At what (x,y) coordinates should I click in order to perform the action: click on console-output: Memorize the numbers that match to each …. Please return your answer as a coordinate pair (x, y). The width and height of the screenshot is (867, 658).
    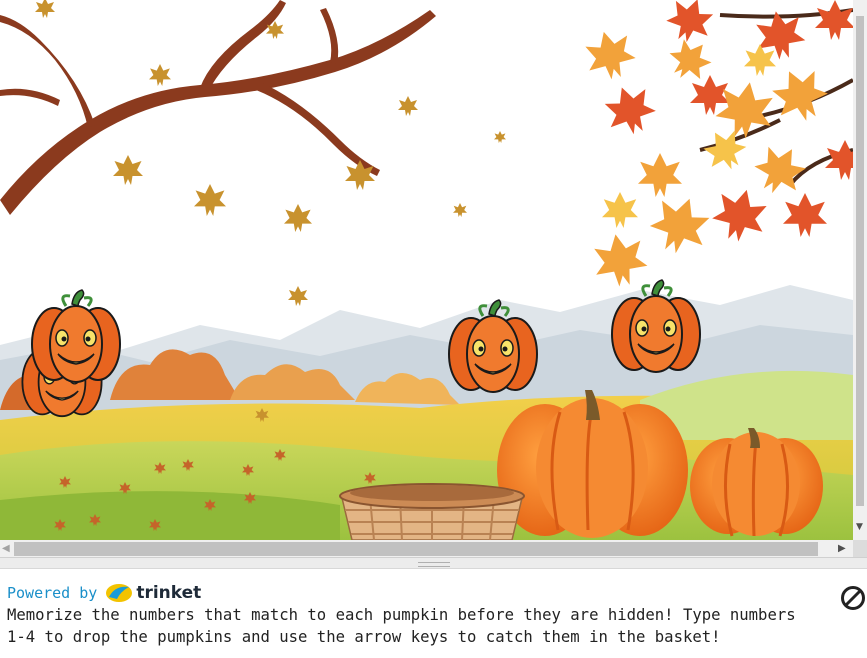
    Looking at the image, I should click on (427, 626).